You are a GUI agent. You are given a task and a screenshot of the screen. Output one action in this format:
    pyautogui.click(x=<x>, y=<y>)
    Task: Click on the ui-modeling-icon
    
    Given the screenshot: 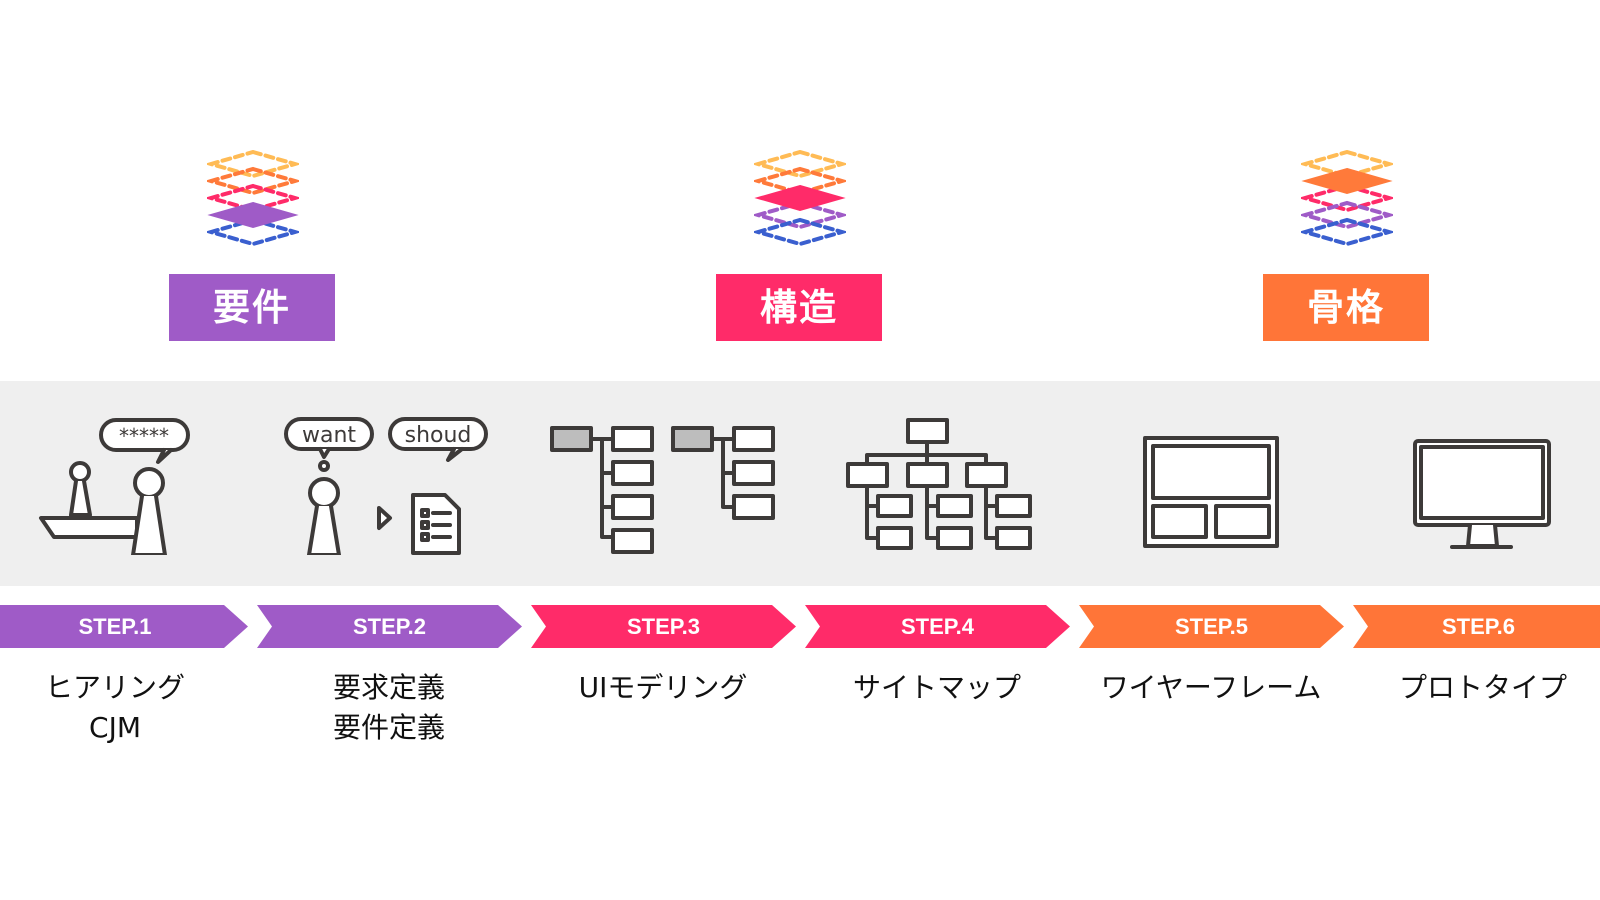 What is the action you would take?
    pyautogui.click(x=665, y=490)
    